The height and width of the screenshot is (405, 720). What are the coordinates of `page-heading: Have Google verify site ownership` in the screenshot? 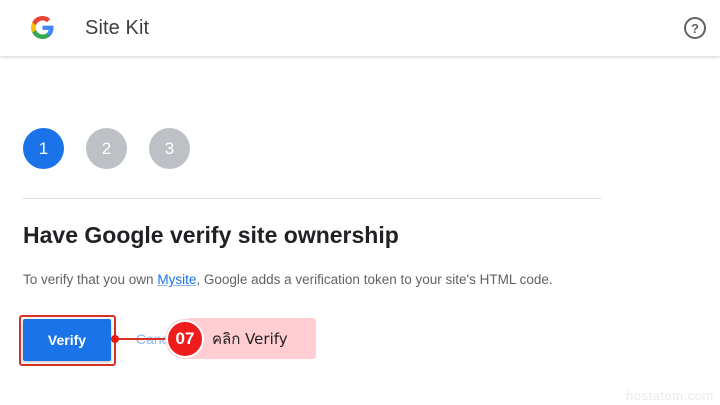 It's located at (211, 235).